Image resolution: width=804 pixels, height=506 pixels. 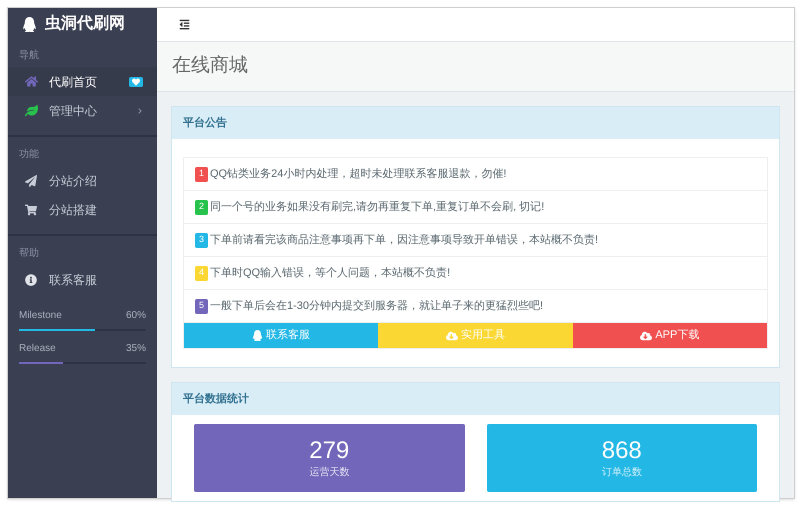 What do you see at coordinates (29, 253) in the screenshot?
I see `section-heading: 帮助` at bounding box center [29, 253].